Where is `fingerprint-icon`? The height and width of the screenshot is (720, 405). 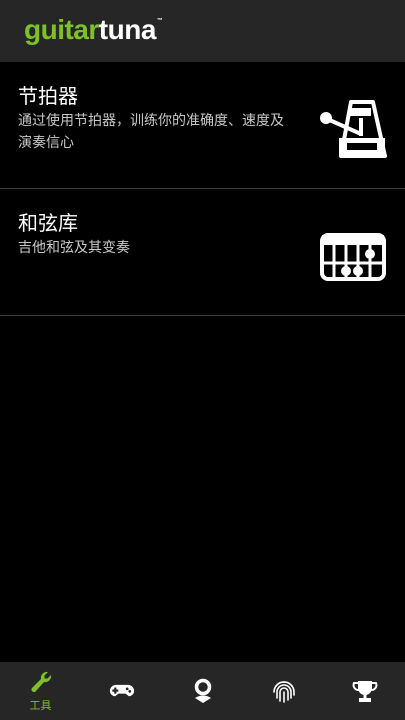 fingerprint-icon is located at coordinates (283, 692).